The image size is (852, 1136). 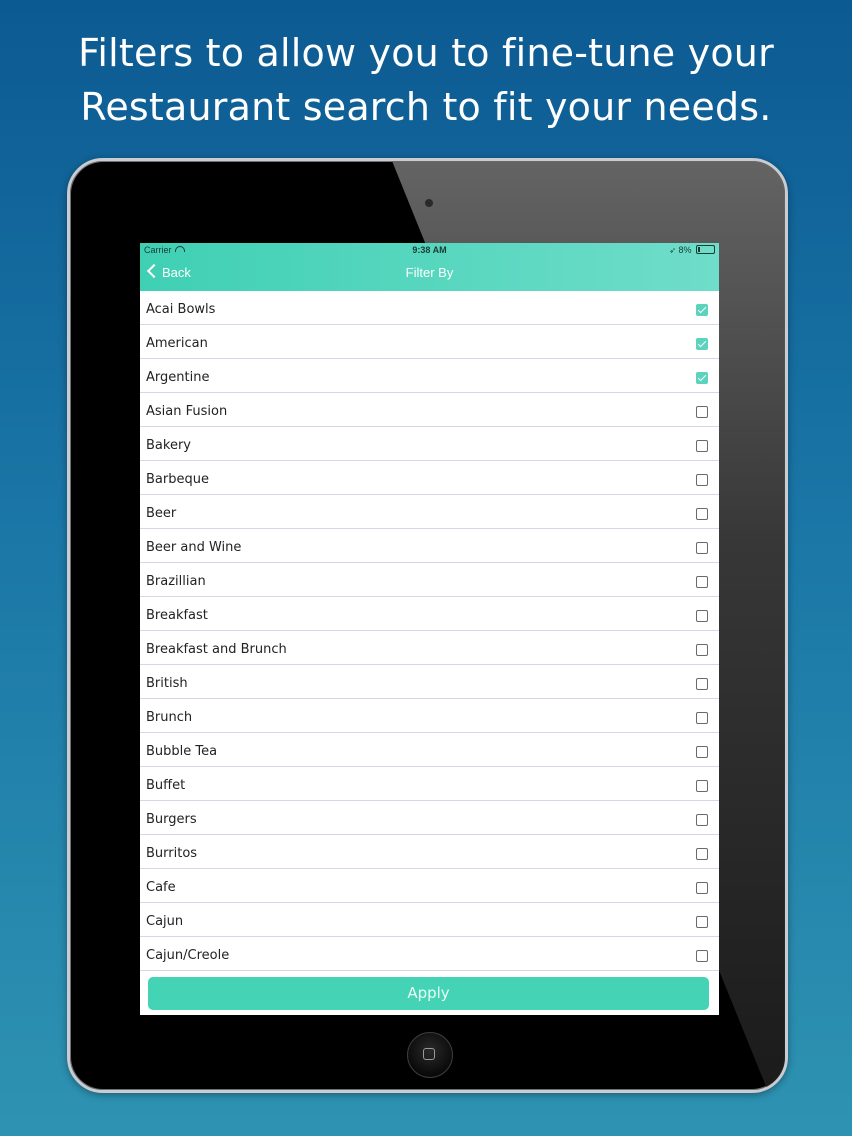 What do you see at coordinates (176, 581) in the screenshot?
I see `filter-label: Brazillian` at bounding box center [176, 581].